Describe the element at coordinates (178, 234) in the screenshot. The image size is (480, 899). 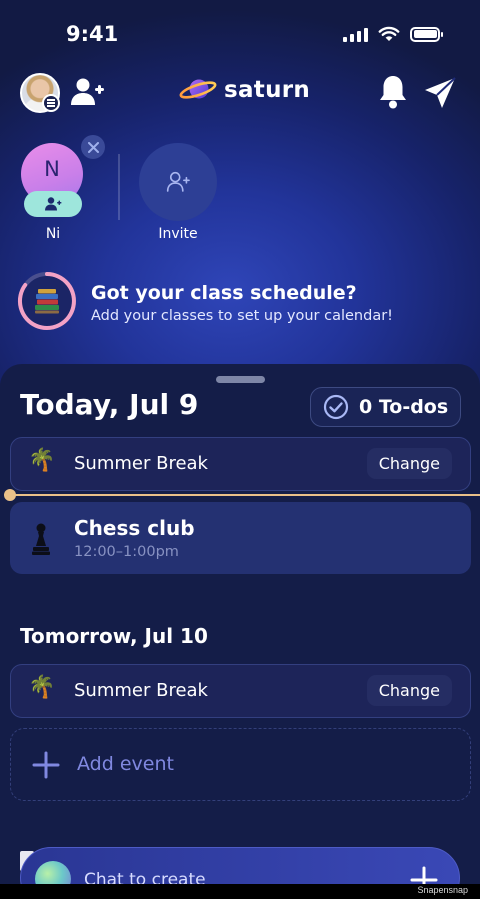
I see `invite-label: Invite` at that location.